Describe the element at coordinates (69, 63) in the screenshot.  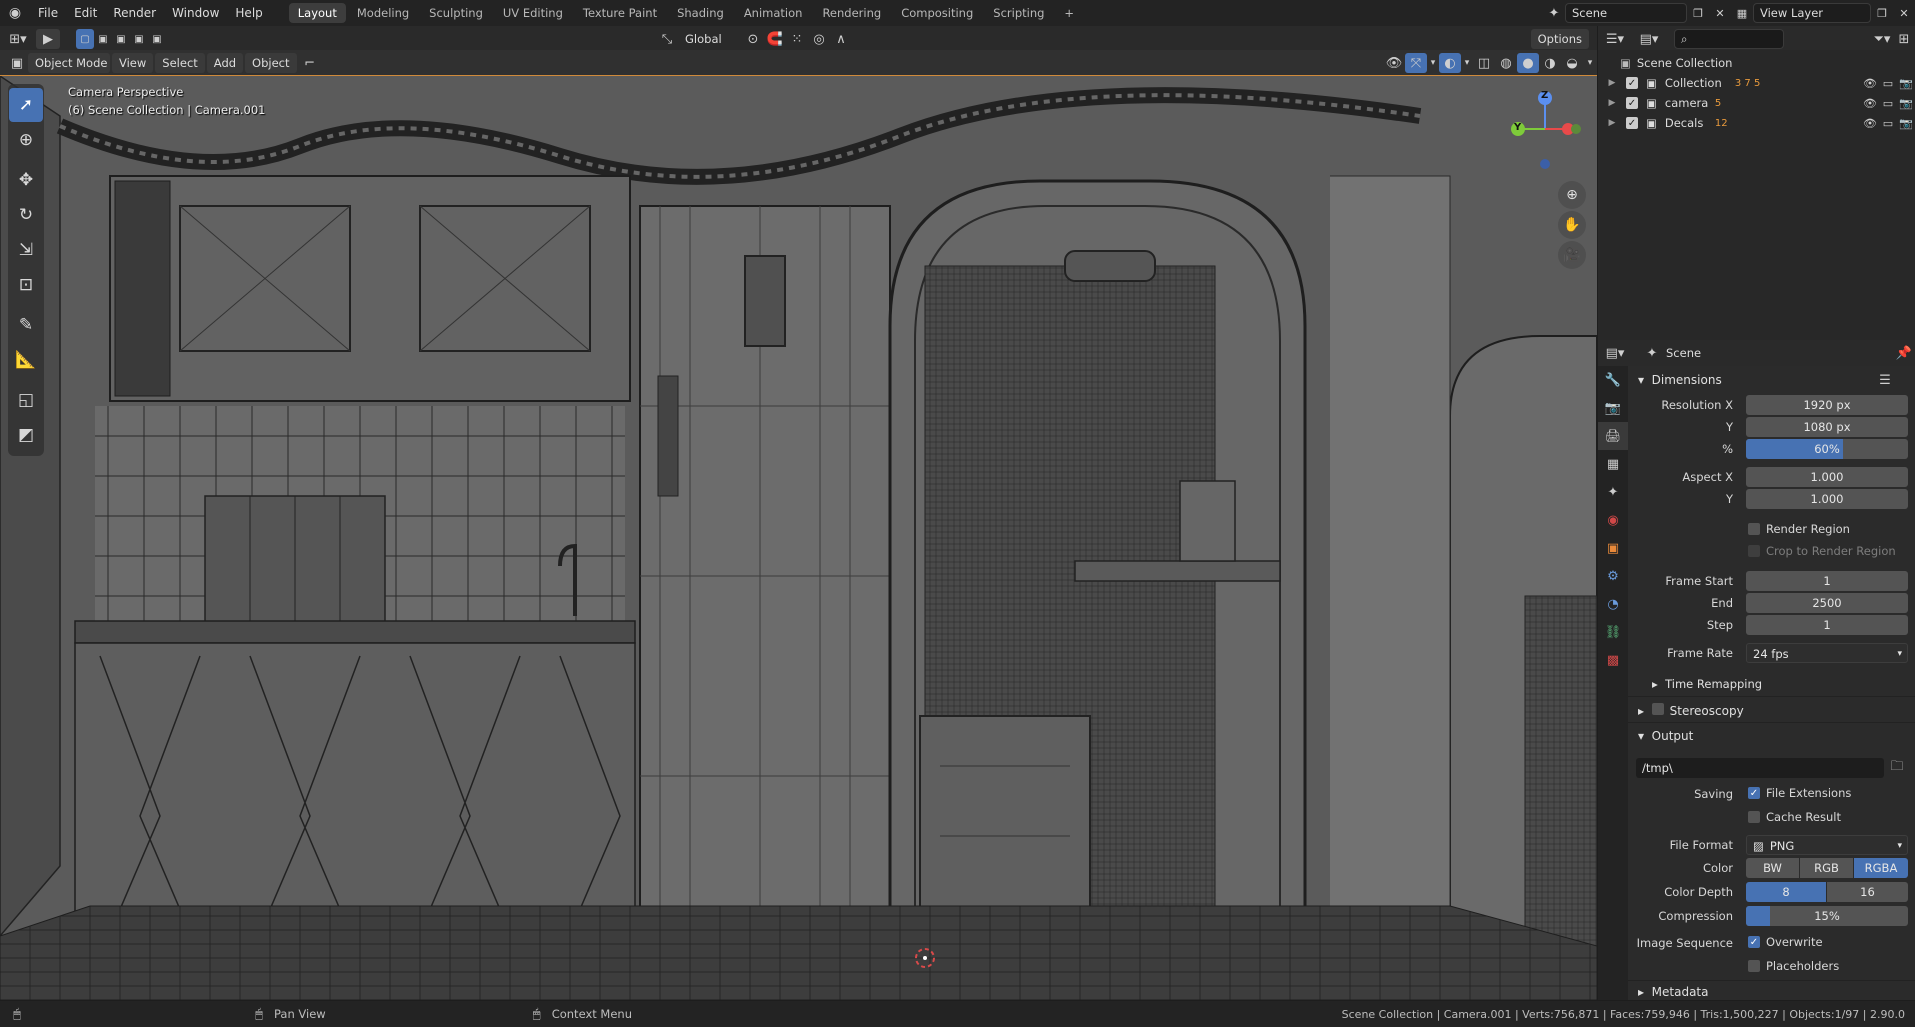
I see `mode-dropdown: Object Mode` at that location.